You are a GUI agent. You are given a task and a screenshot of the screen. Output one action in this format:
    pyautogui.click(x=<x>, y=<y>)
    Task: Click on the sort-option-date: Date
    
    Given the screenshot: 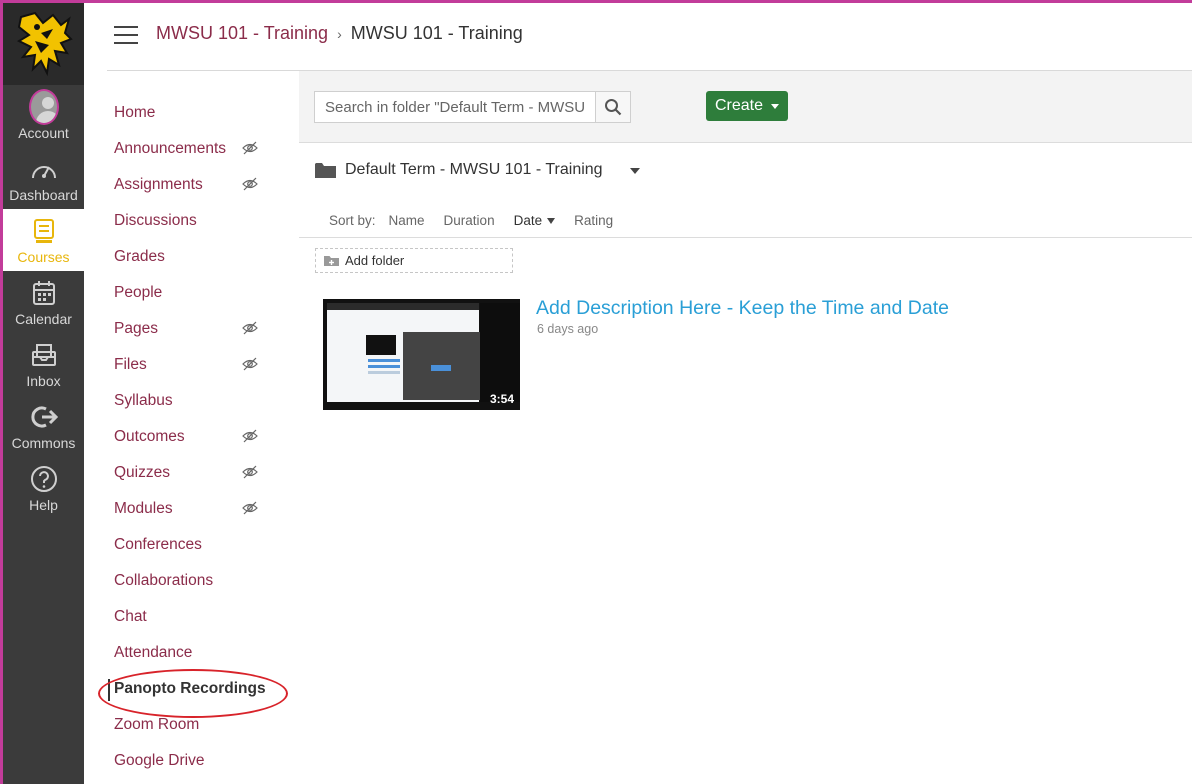 What is the action you would take?
    pyautogui.click(x=535, y=220)
    